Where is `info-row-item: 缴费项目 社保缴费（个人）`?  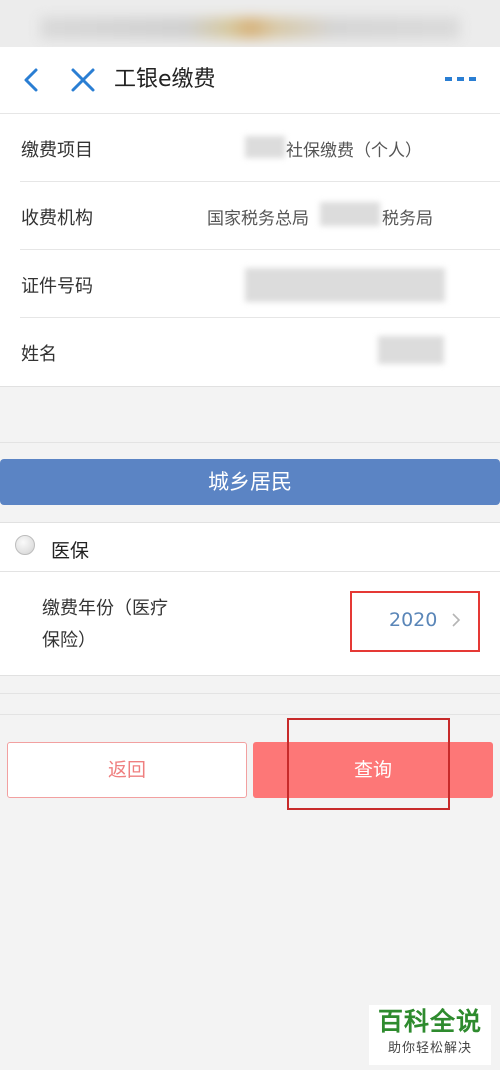
info-row-item: 缴费项目 社保缴费（个人） is located at coordinates (250, 148).